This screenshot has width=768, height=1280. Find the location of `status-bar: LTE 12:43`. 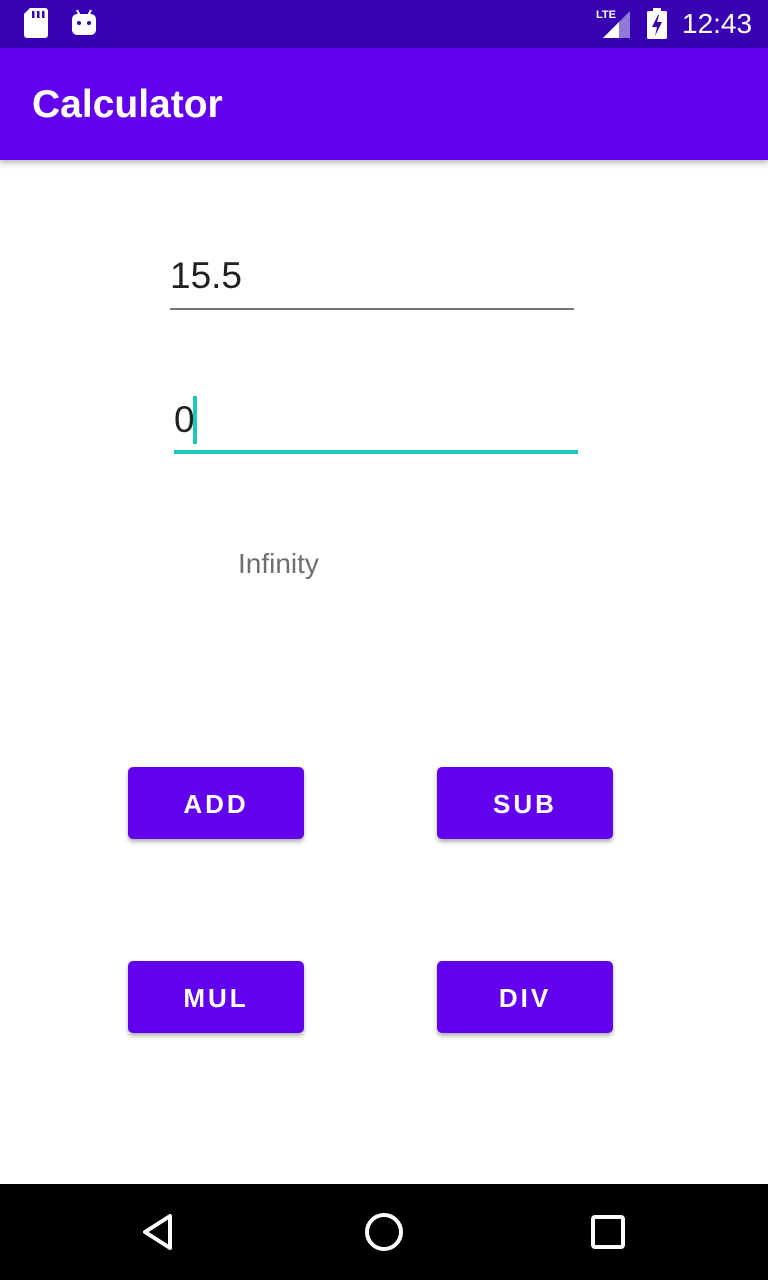

status-bar: LTE 12:43 is located at coordinates (384, 24).